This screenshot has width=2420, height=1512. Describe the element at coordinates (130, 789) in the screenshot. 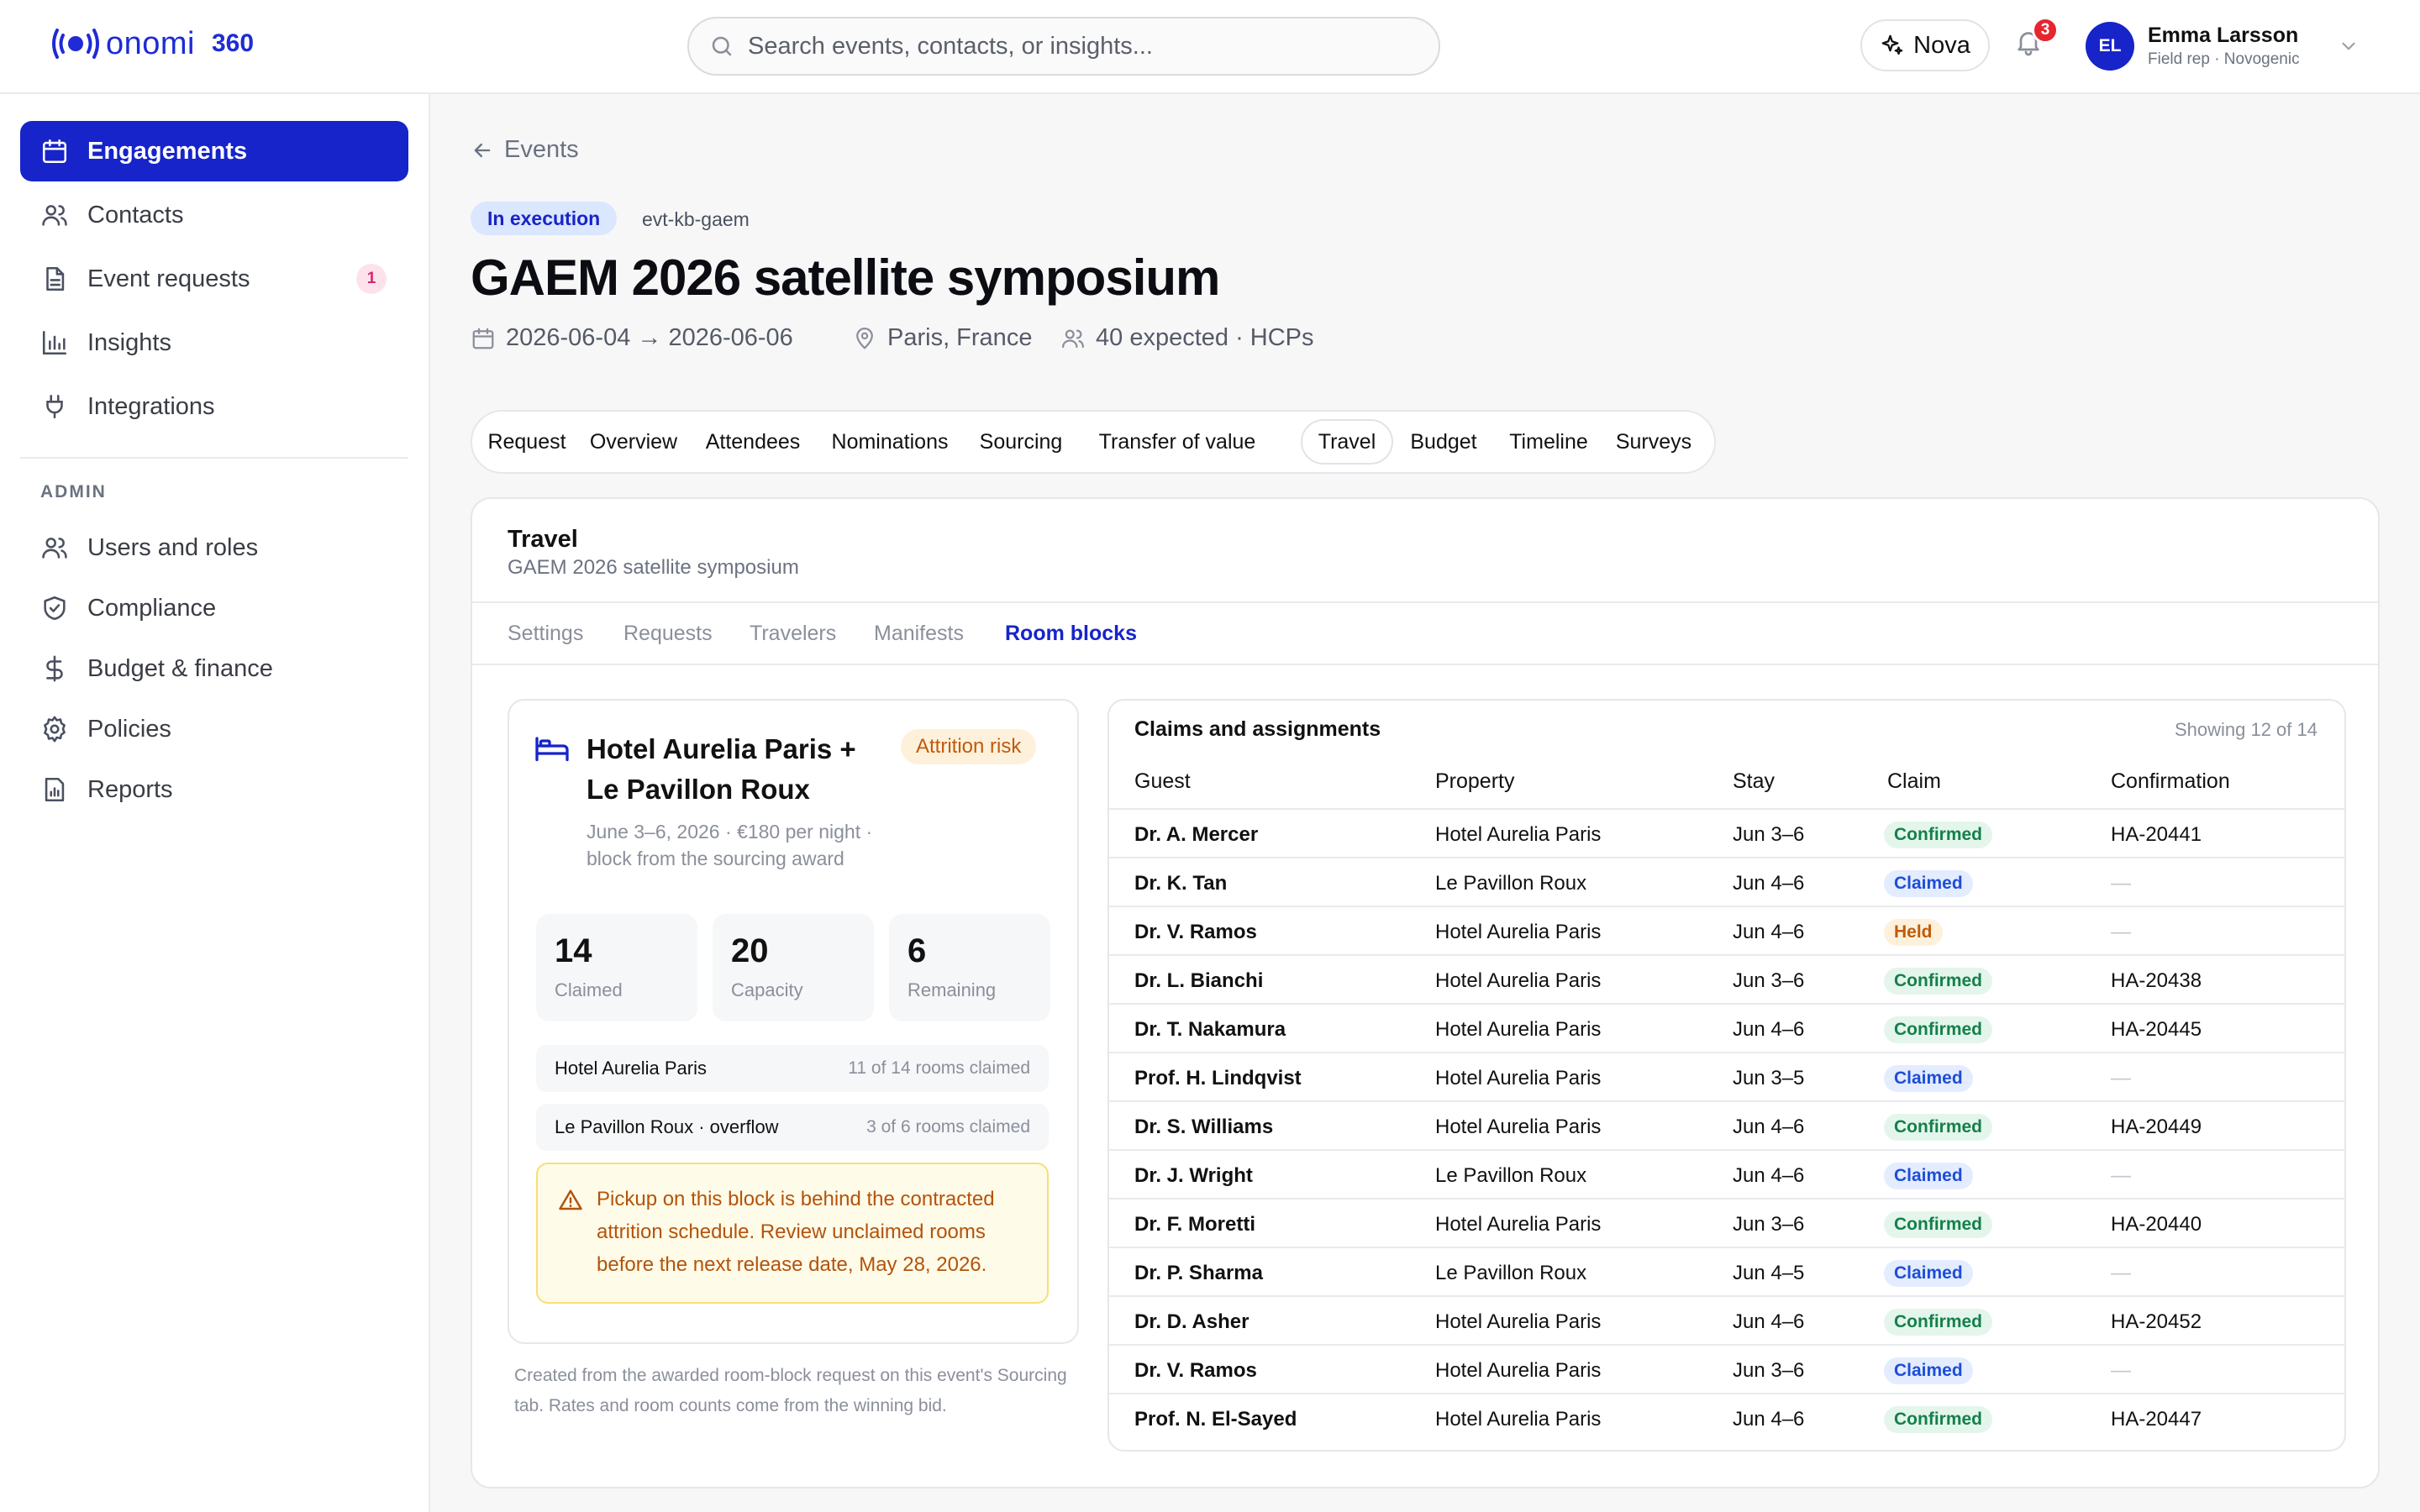

I see `sidebar-item-label: Reports` at that location.